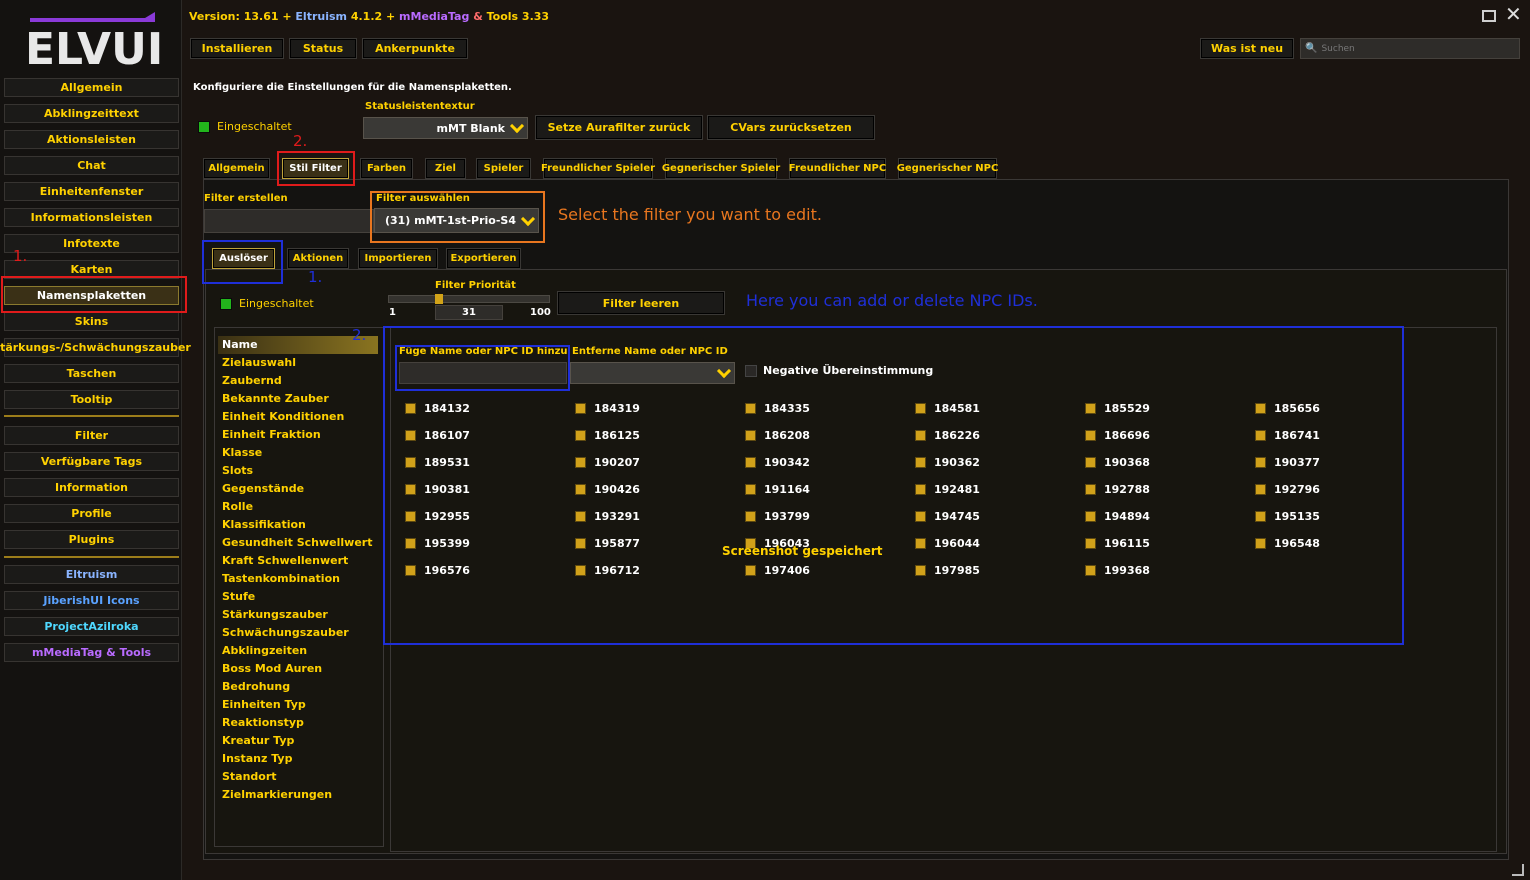 This screenshot has width=1530, height=880. I want to click on priority-min: 1, so click(392, 312).